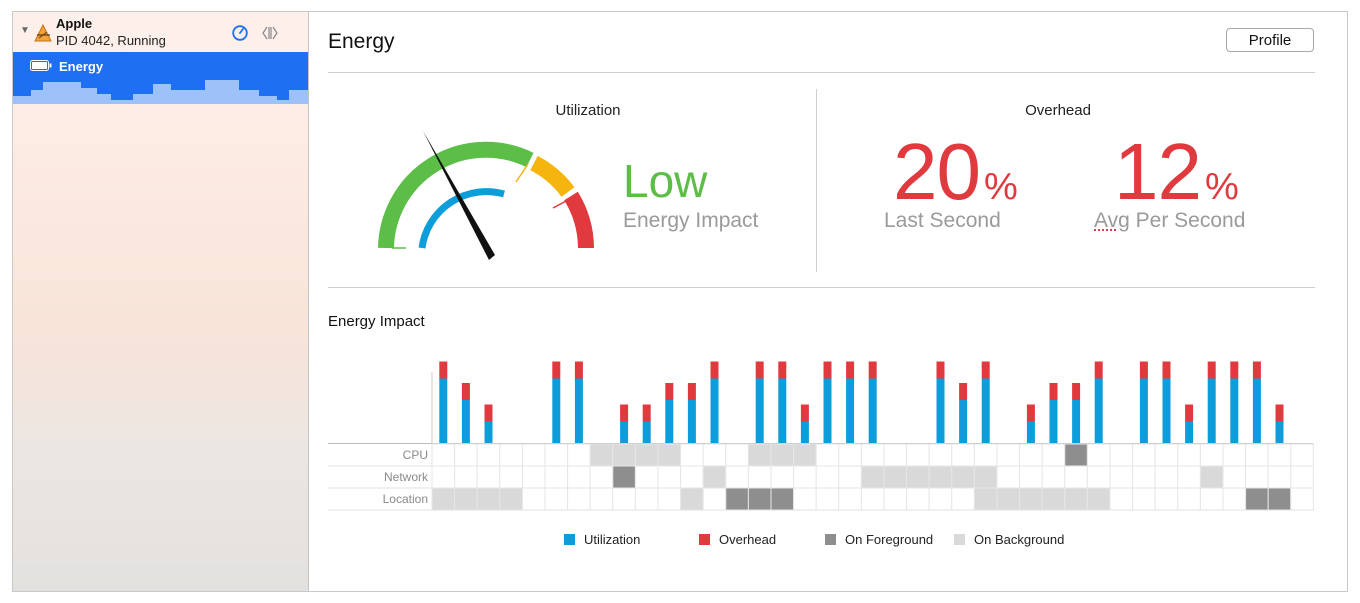 The image size is (1360, 603). What do you see at coordinates (376, 321) in the screenshot?
I see `energy-impact-title: Energy Impact` at bounding box center [376, 321].